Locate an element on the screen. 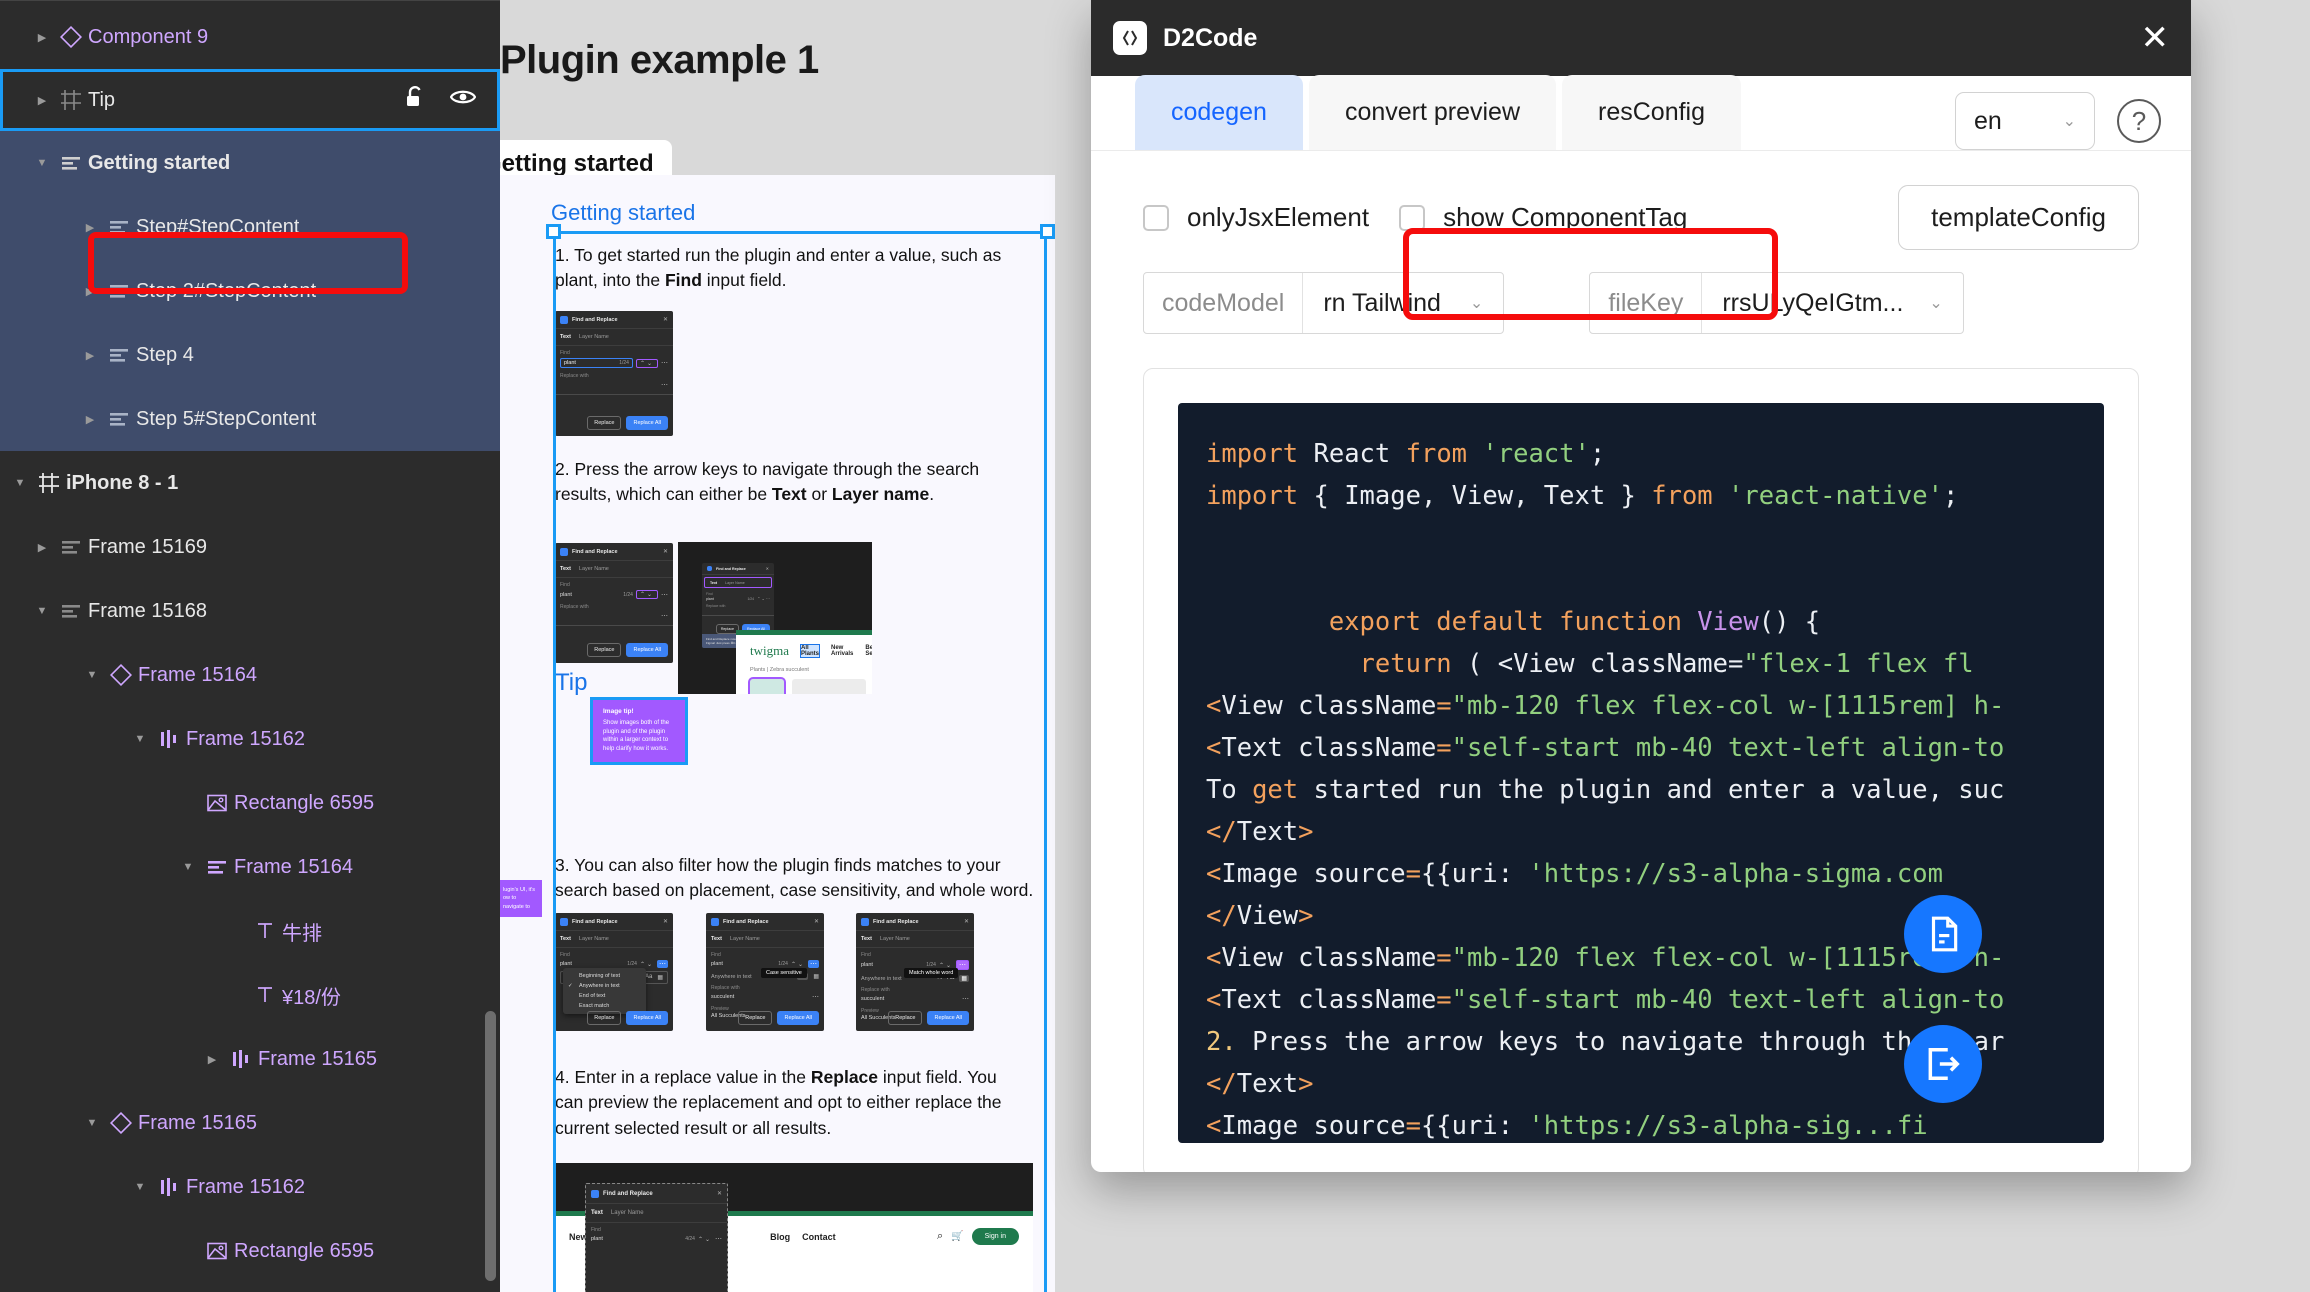 This screenshot has height=1292, width=2310. only-jsx-element-checkbox-wrap: onlyJsxElement is located at coordinates (1256, 217).